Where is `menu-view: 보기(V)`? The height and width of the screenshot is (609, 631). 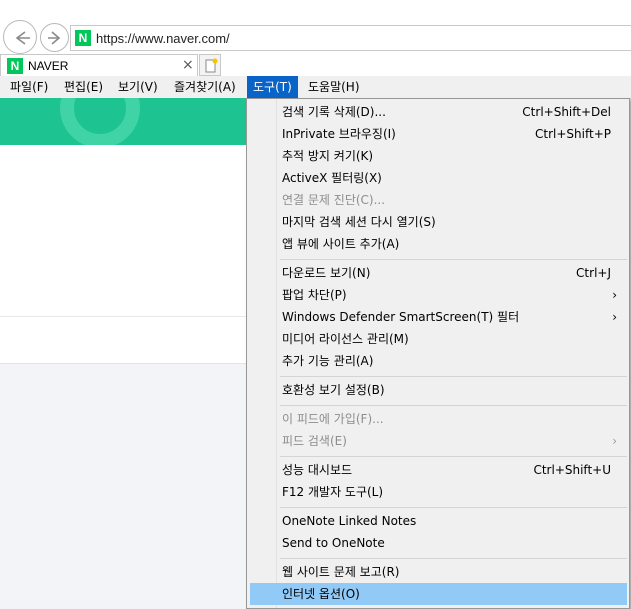 menu-view: 보기(V) is located at coordinates (138, 87).